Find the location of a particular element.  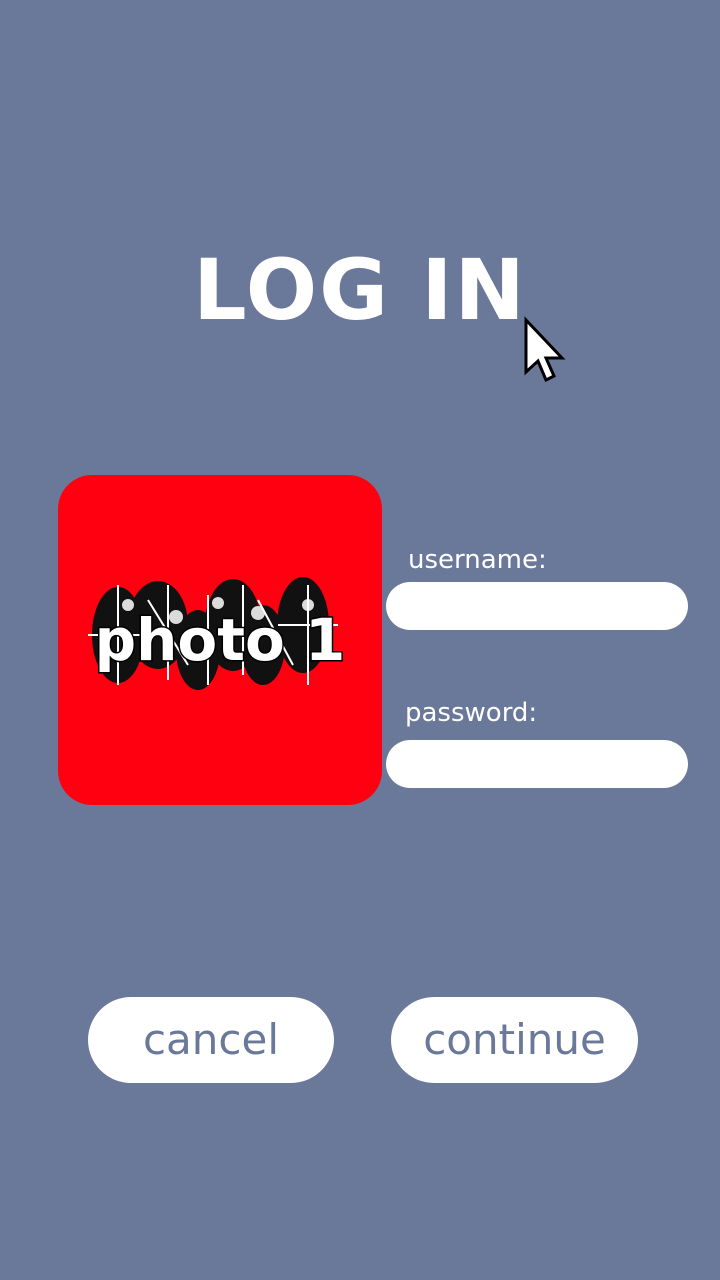

mouse-pointer-icon is located at coordinates (545, 349).